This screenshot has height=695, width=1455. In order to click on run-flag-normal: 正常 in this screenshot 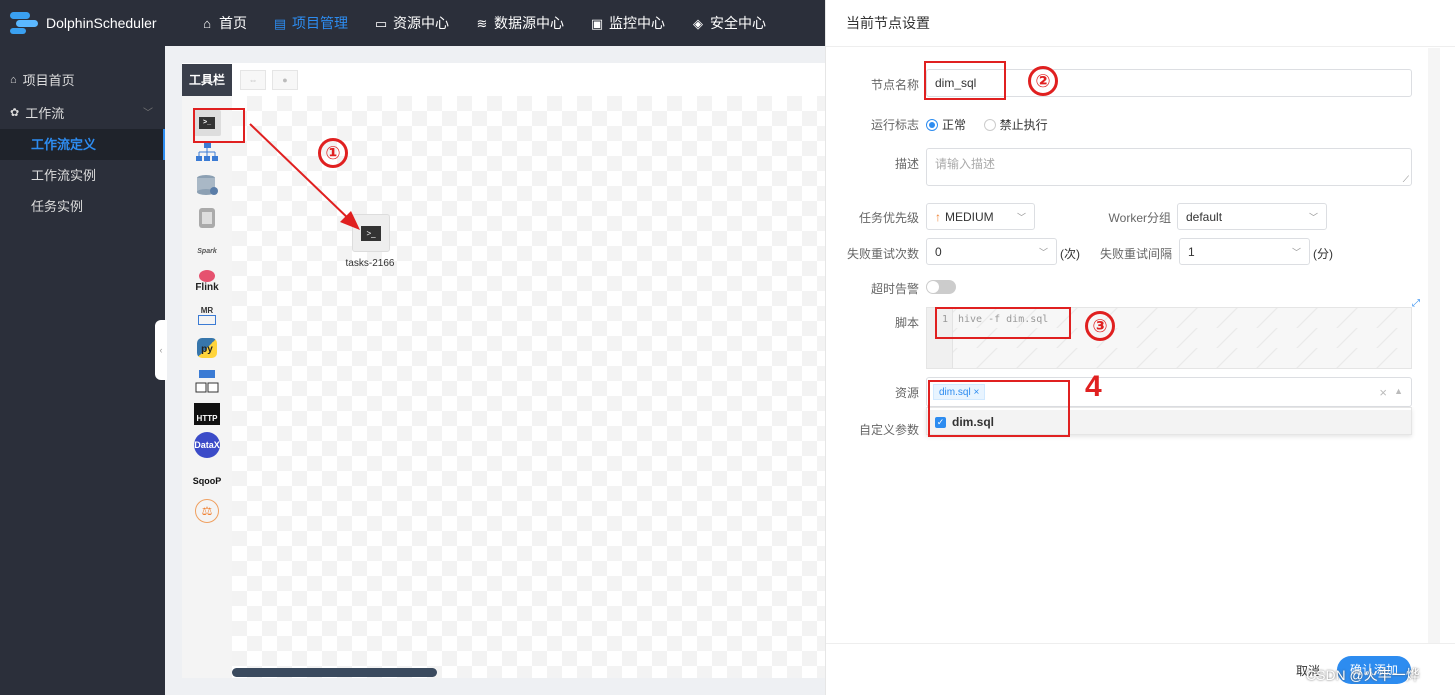, I will do `click(946, 124)`.